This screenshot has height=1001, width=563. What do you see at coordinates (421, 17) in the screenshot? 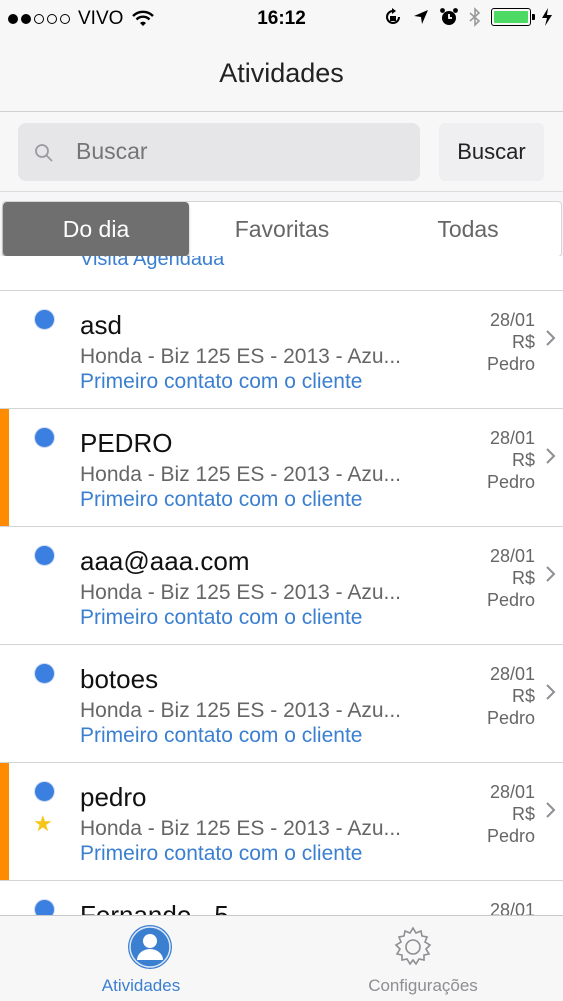
I see `location-icon` at bounding box center [421, 17].